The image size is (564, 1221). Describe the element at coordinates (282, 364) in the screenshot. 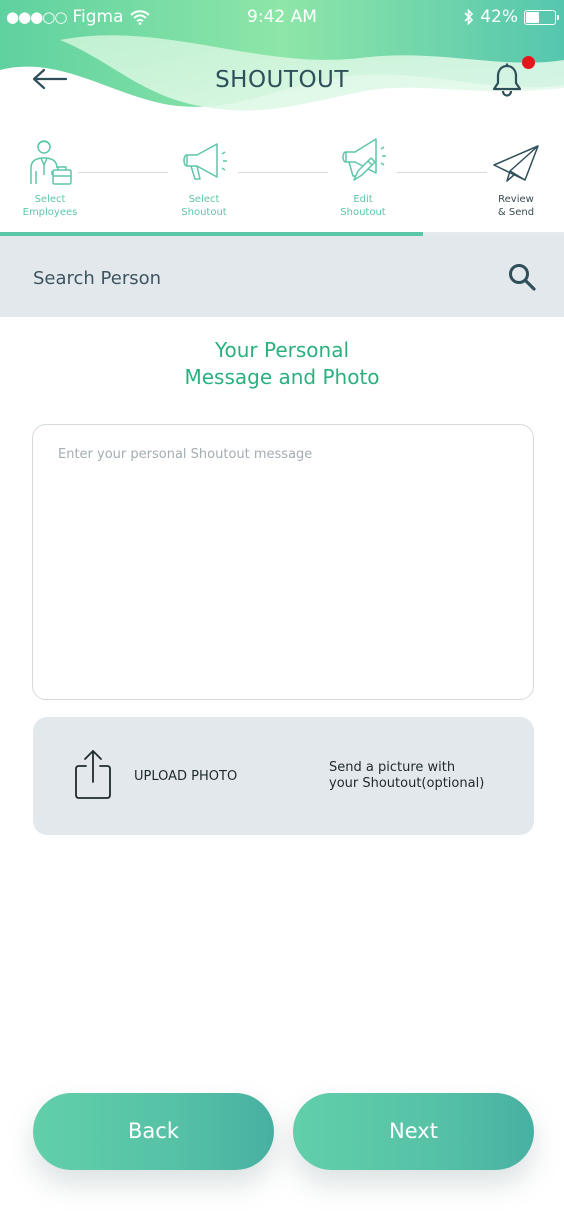

I see `section-heading: Your Personal Message and Photo` at that location.